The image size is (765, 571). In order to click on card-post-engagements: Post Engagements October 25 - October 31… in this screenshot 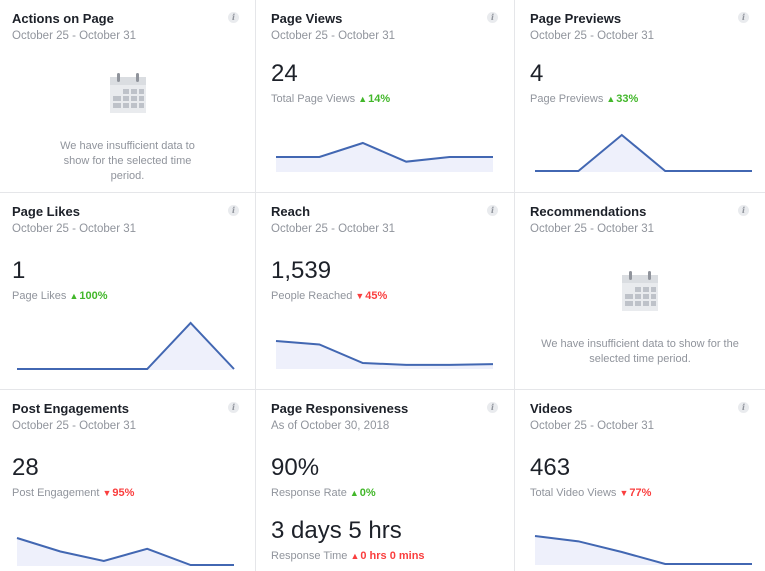, I will do `click(127, 480)`.